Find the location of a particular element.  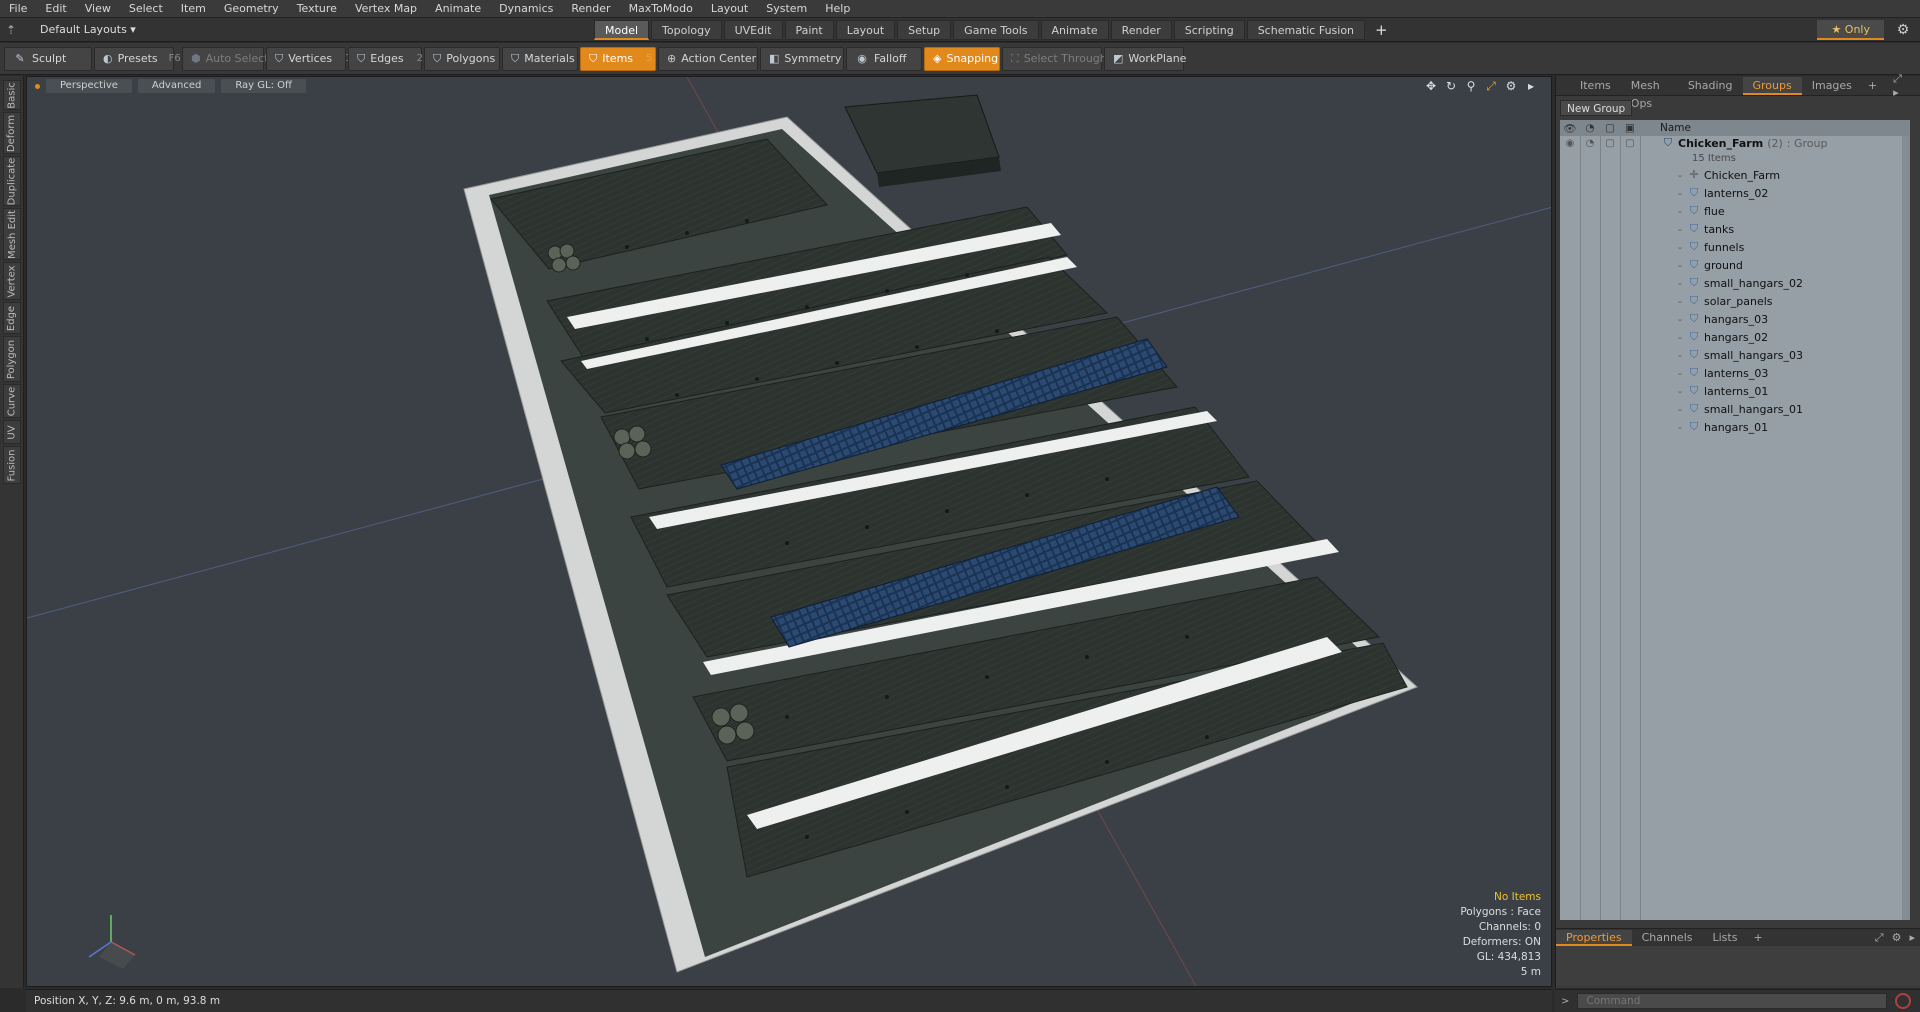

lock-column-icon: ▢ is located at coordinates (1610, 128).